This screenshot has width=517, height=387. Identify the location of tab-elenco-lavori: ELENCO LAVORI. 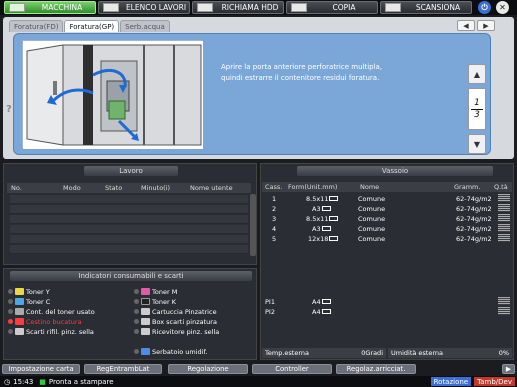
(144, 7).